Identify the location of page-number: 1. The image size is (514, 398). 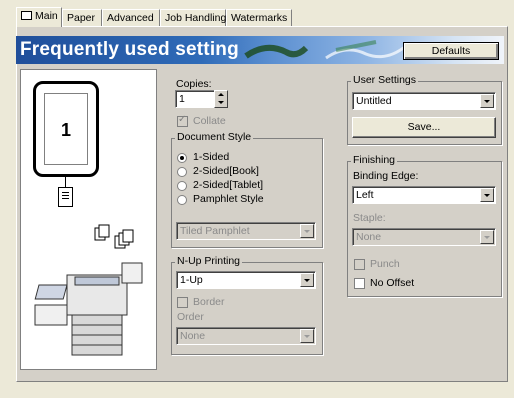
(65, 130).